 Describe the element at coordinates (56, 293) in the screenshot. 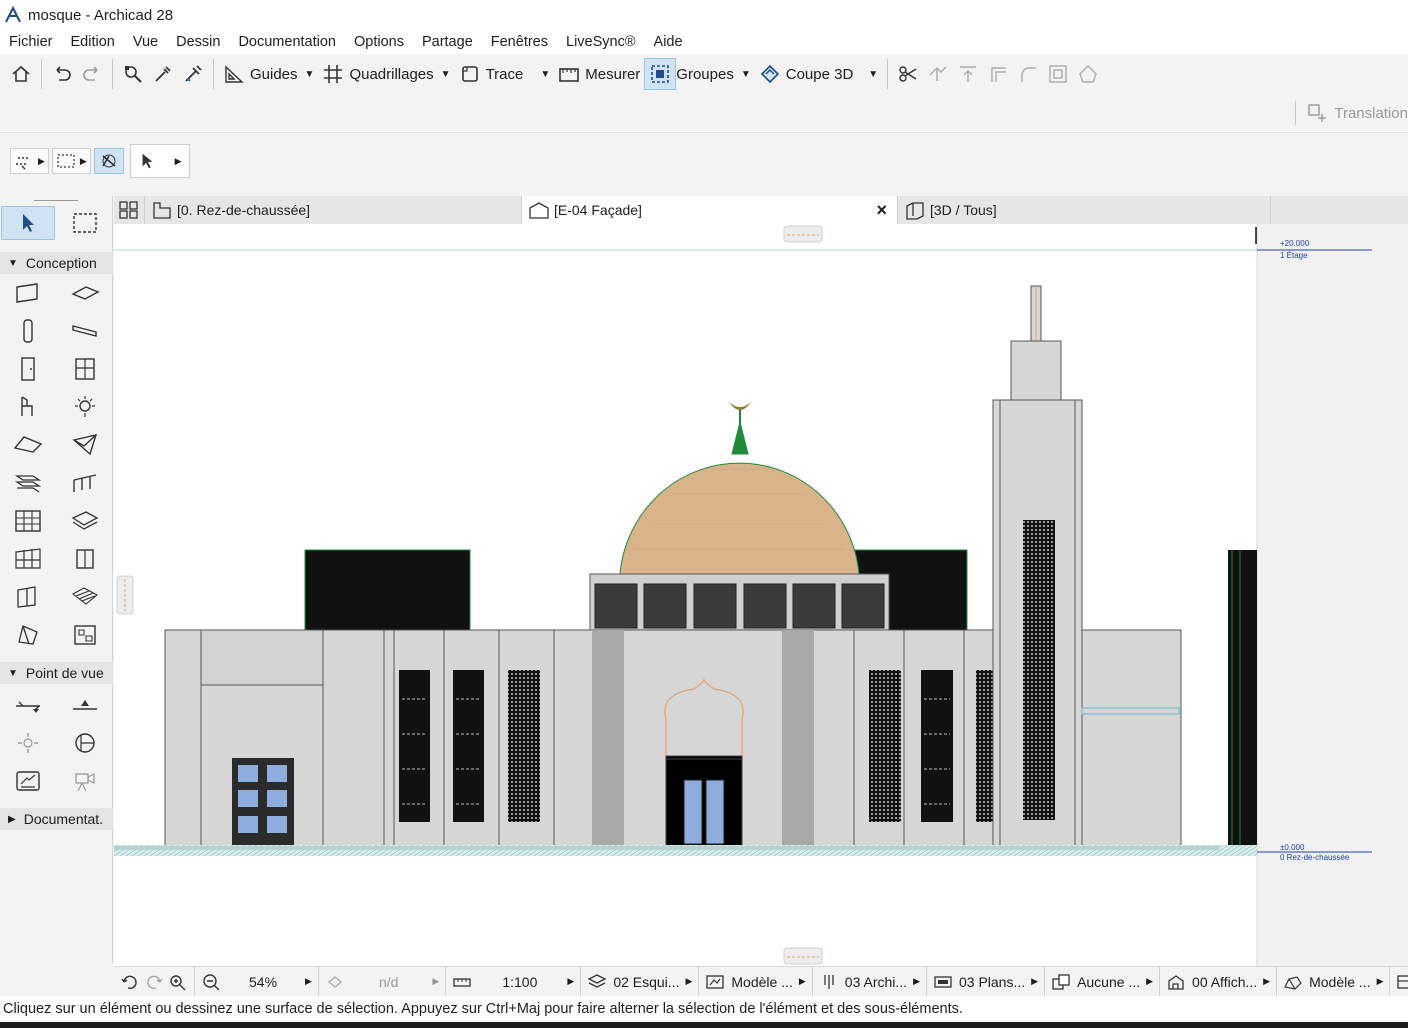

I see `toolbox-row` at that location.